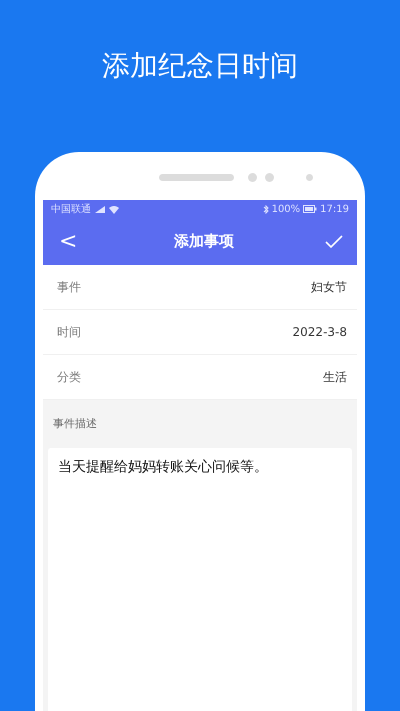 Image resolution: width=400 pixels, height=711 pixels. Describe the element at coordinates (286, 209) in the screenshot. I see `battery-percent: 100%` at that location.